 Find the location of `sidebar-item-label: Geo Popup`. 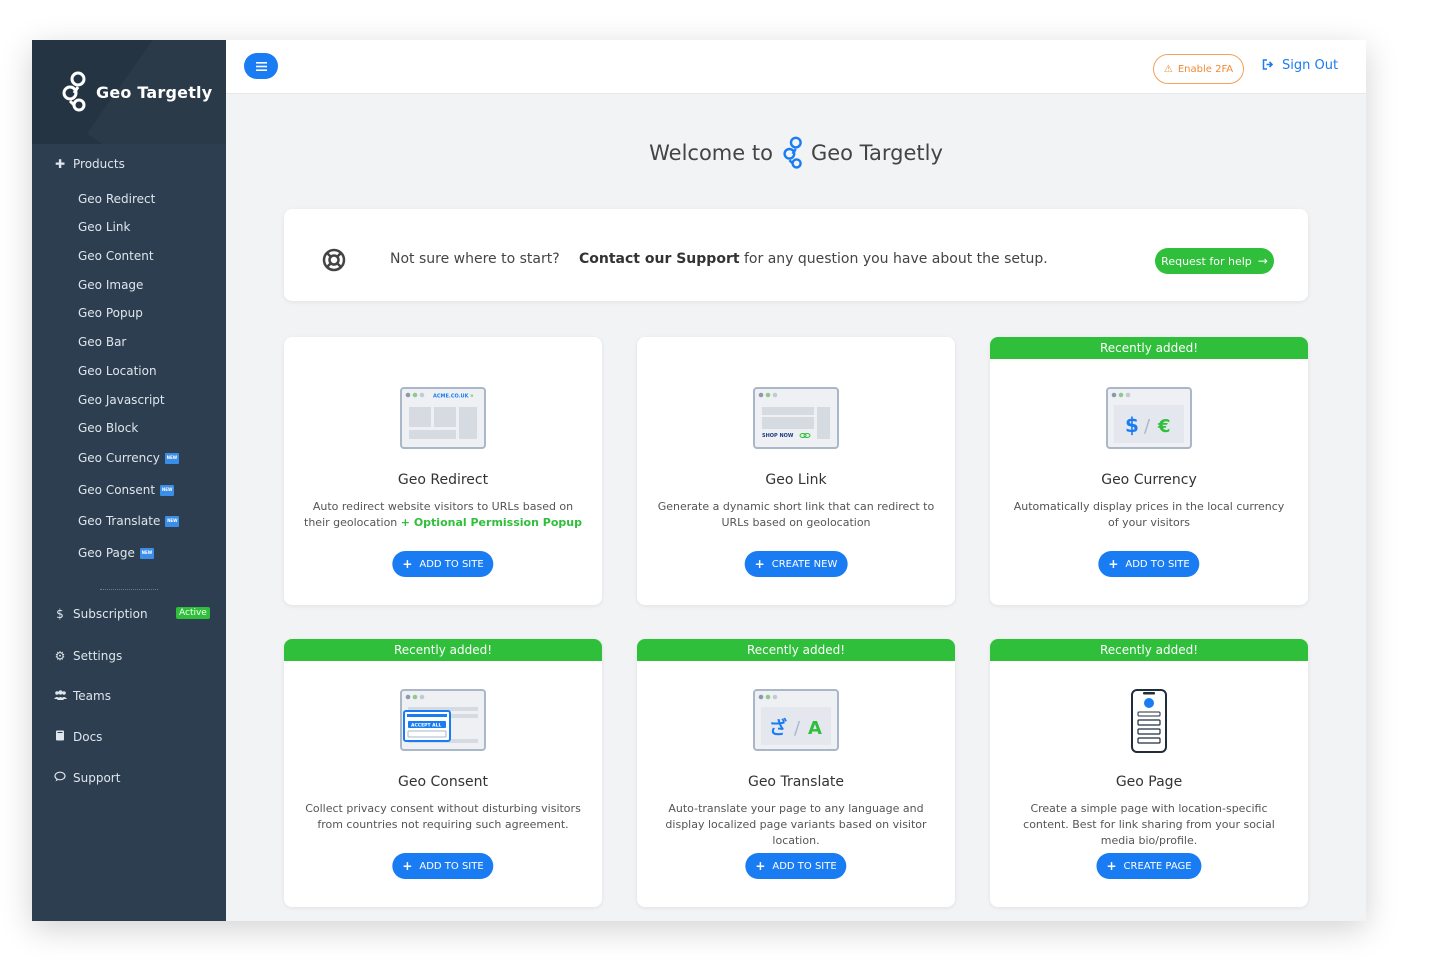

sidebar-item-label: Geo Popup is located at coordinates (110, 313).